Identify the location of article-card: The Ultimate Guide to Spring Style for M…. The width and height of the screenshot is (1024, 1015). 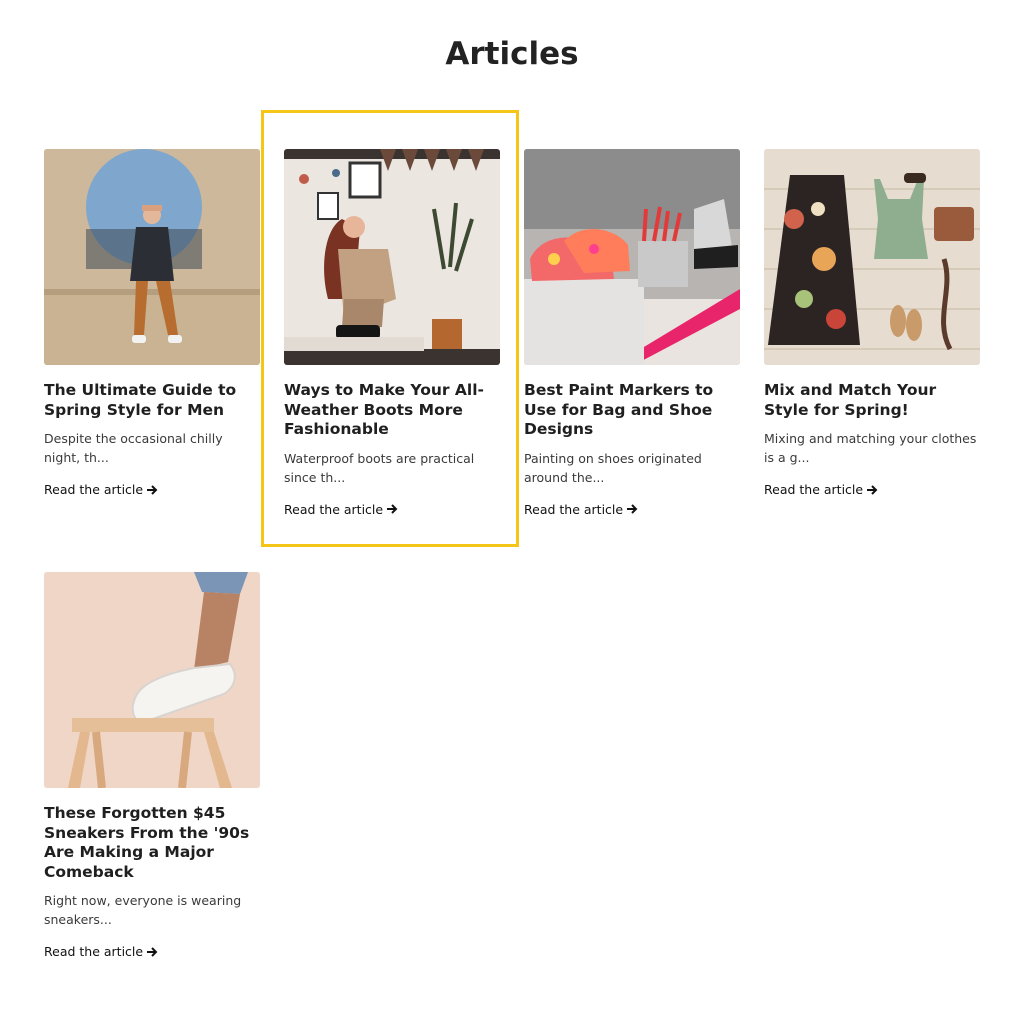
(152, 323).